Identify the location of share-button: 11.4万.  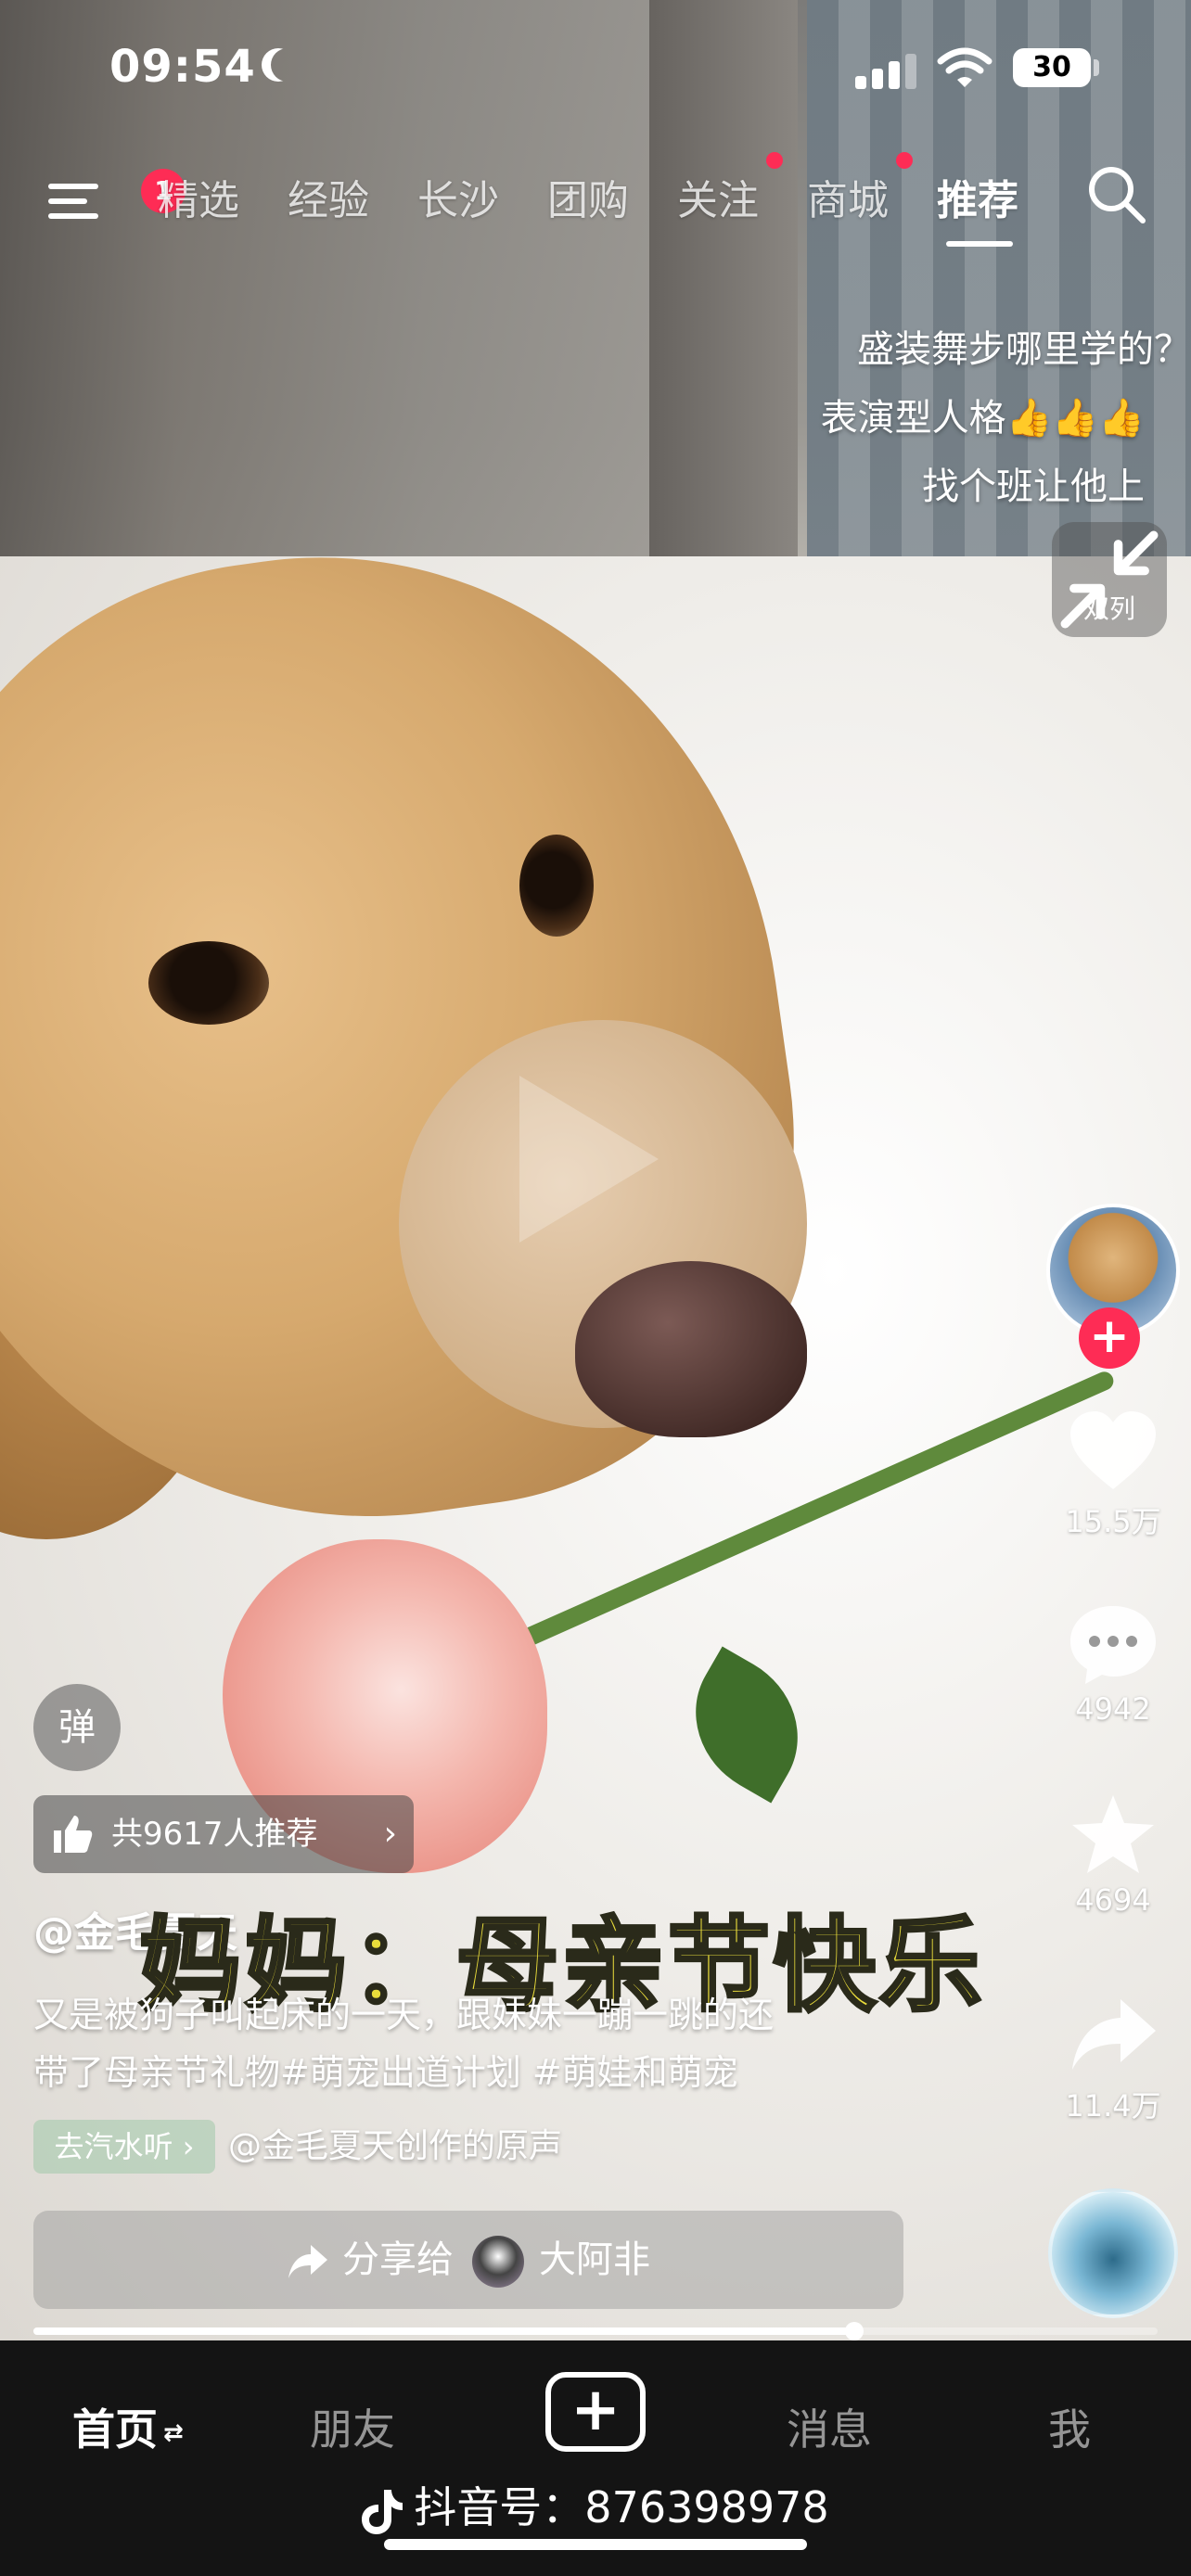
(1113, 2059).